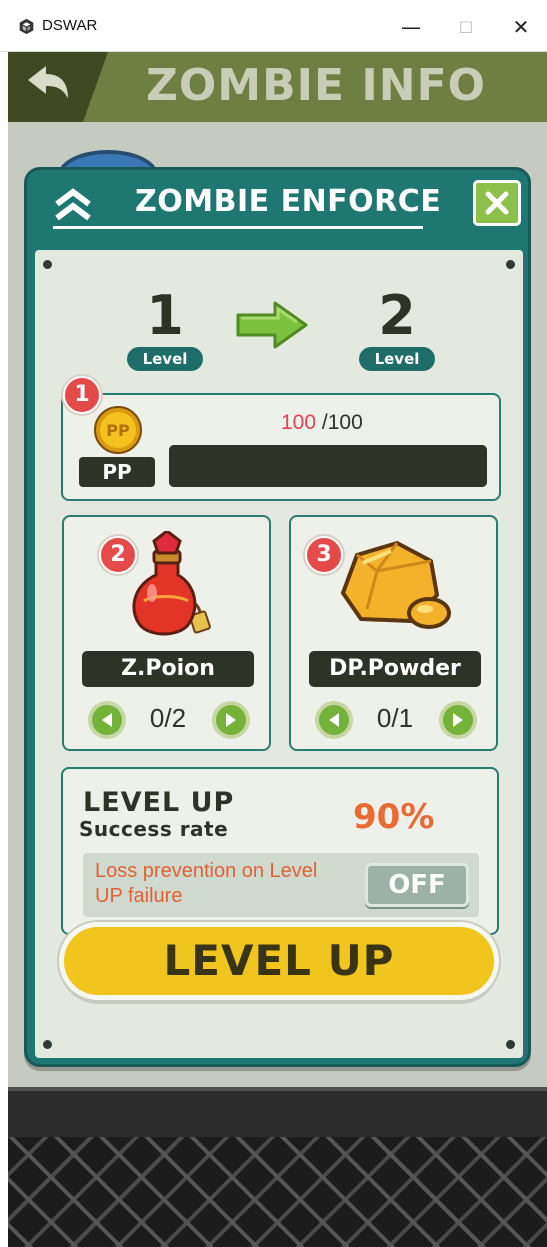 The width and height of the screenshot is (547, 1247). I want to click on loss-prevention-text: Loss prevention on Level UP failure, so click(206, 883).